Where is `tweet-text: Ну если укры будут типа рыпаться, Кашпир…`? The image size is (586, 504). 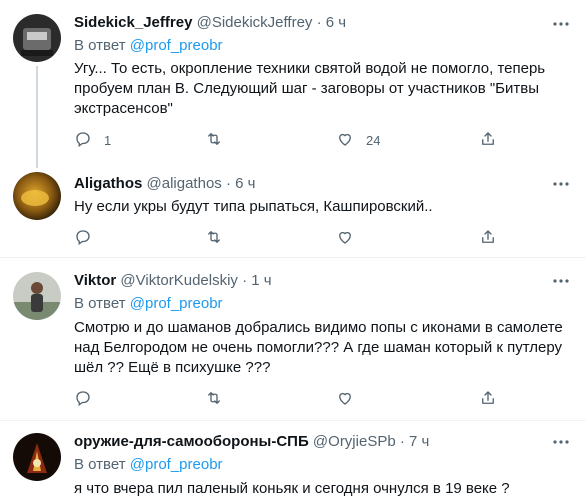 tweet-text: Ну если укры будут типа рыпаться, Кашпир… is located at coordinates (253, 206).